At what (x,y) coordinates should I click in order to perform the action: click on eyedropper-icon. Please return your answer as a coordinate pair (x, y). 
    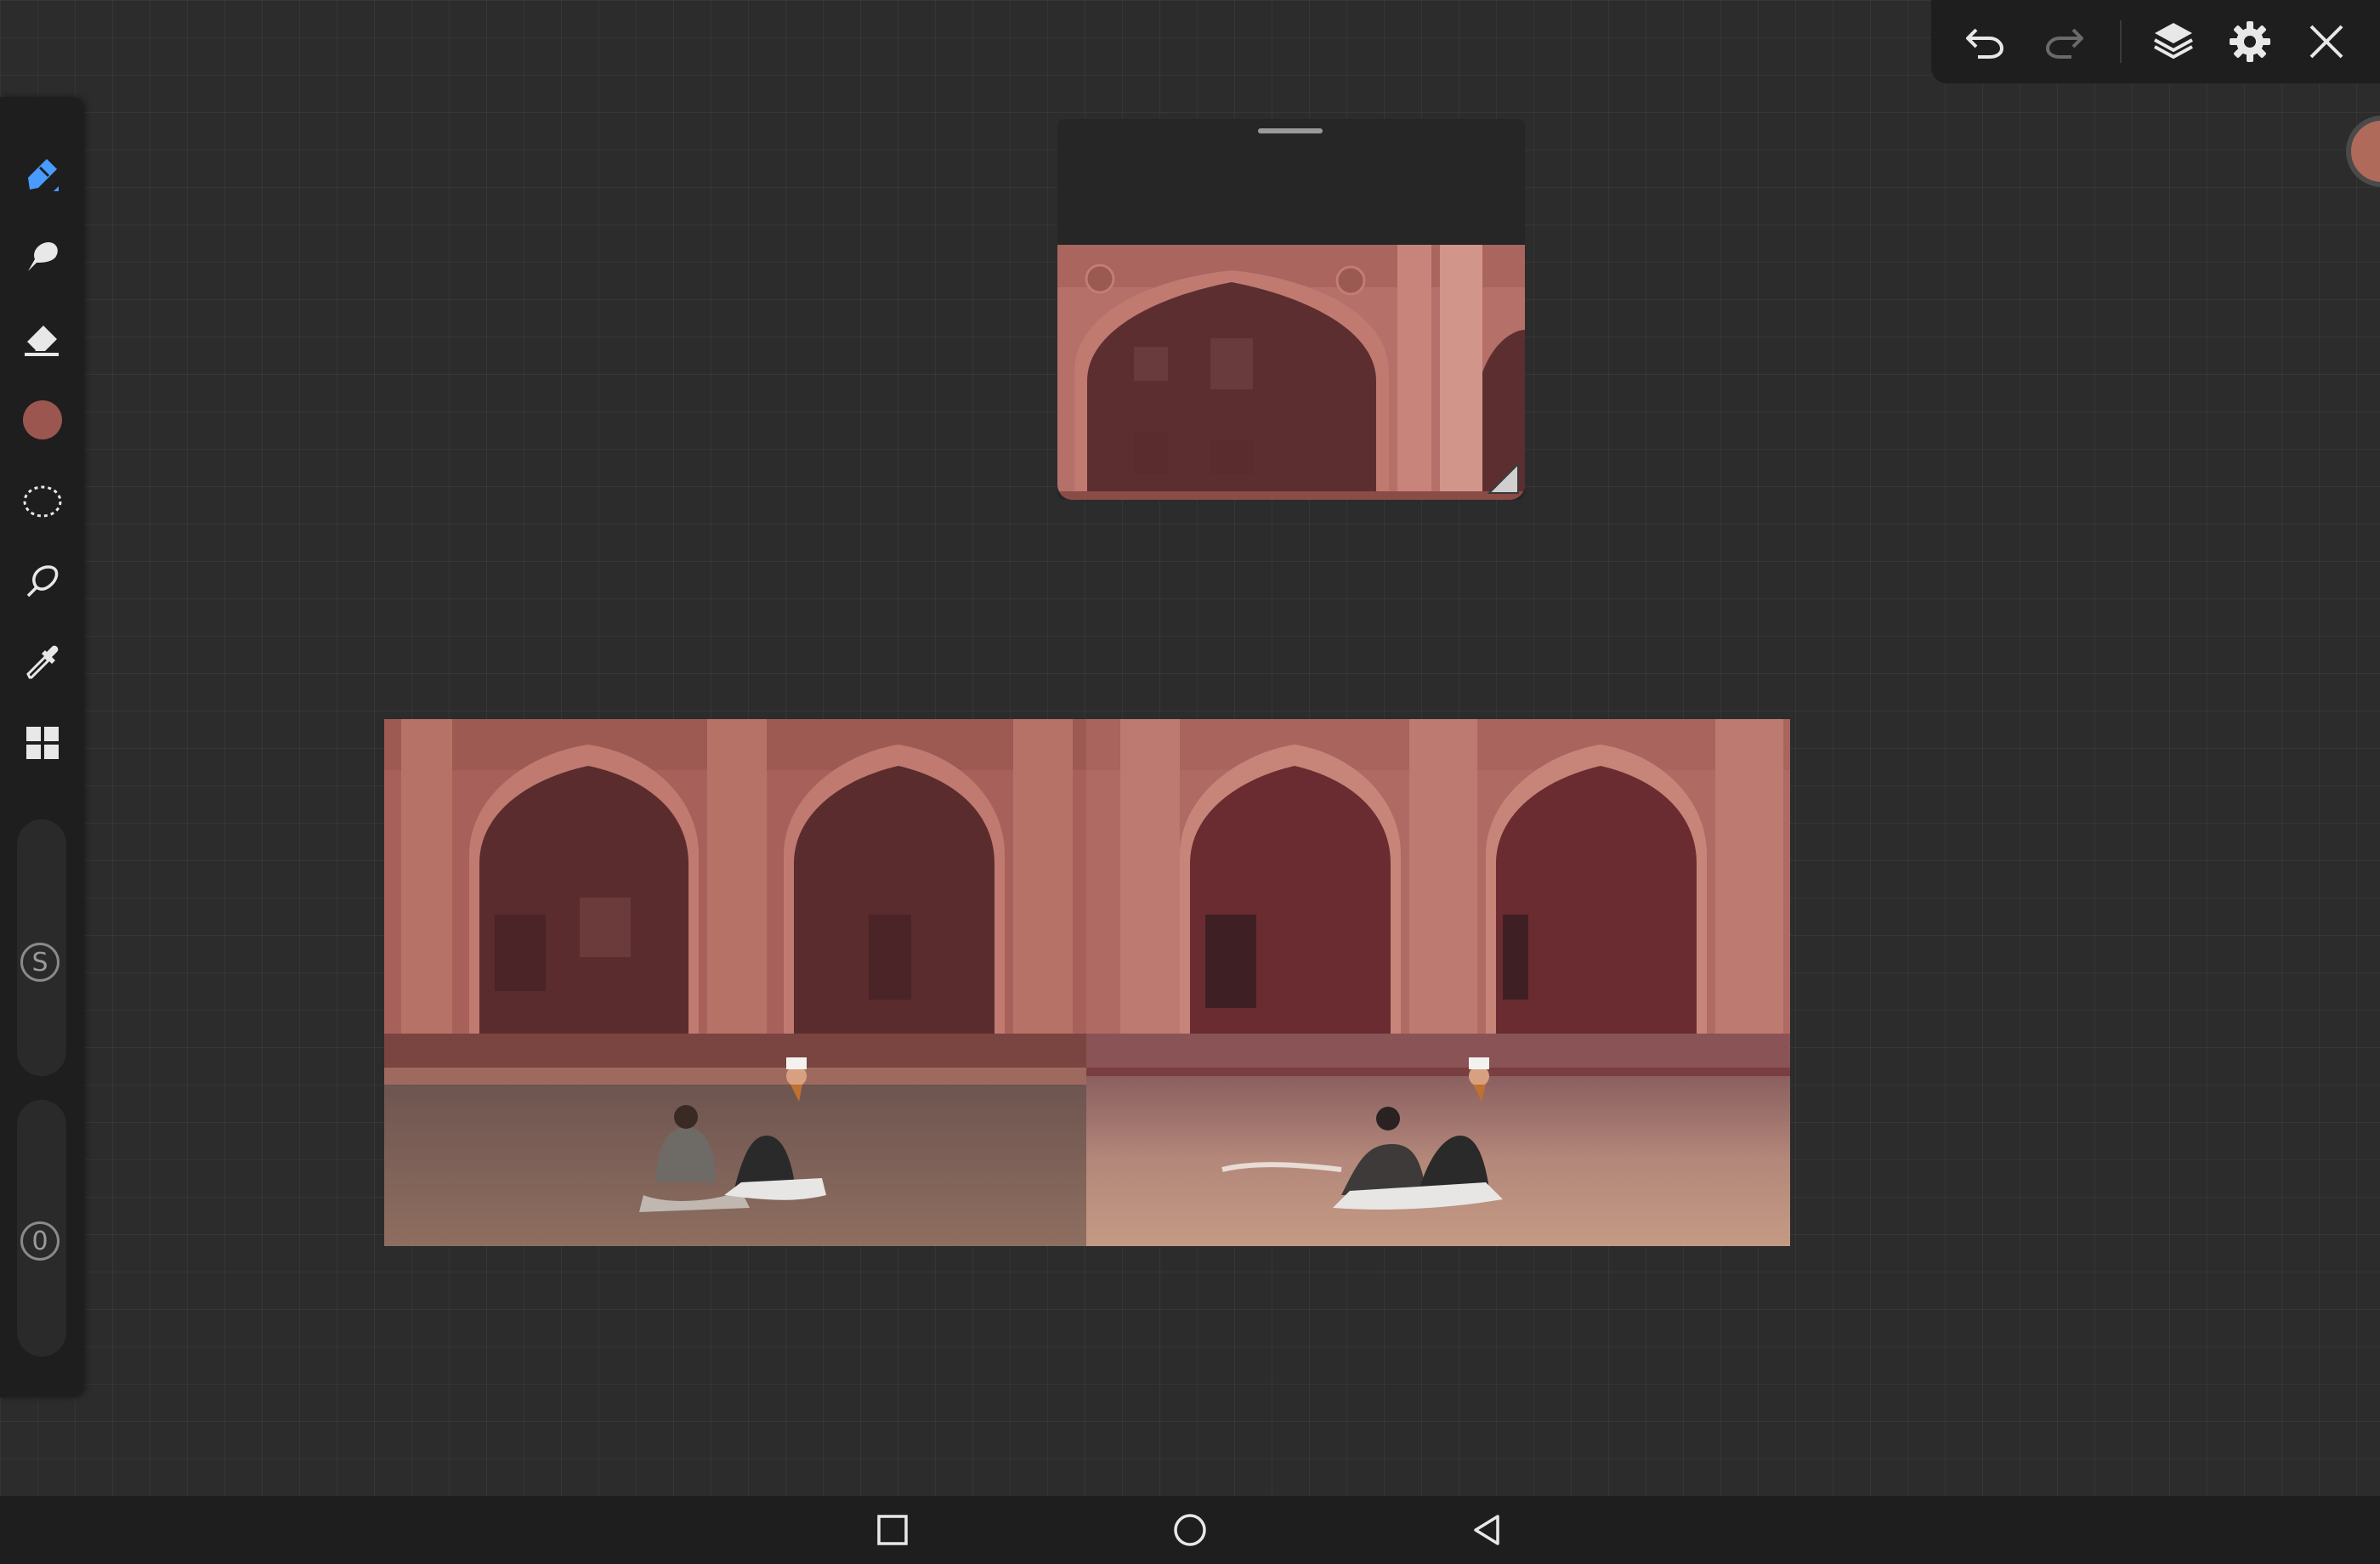
    Looking at the image, I should click on (42, 662).